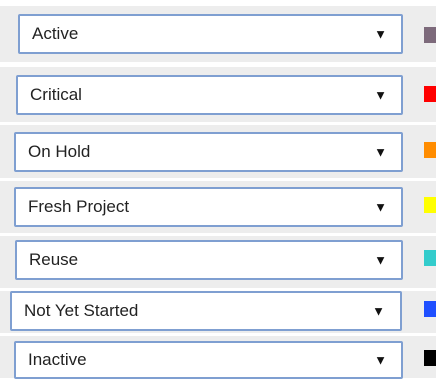 This screenshot has width=436, height=379. What do you see at coordinates (430, 258) in the screenshot?
I see `color-swatch-reuse` at bounding box center [430, 258].